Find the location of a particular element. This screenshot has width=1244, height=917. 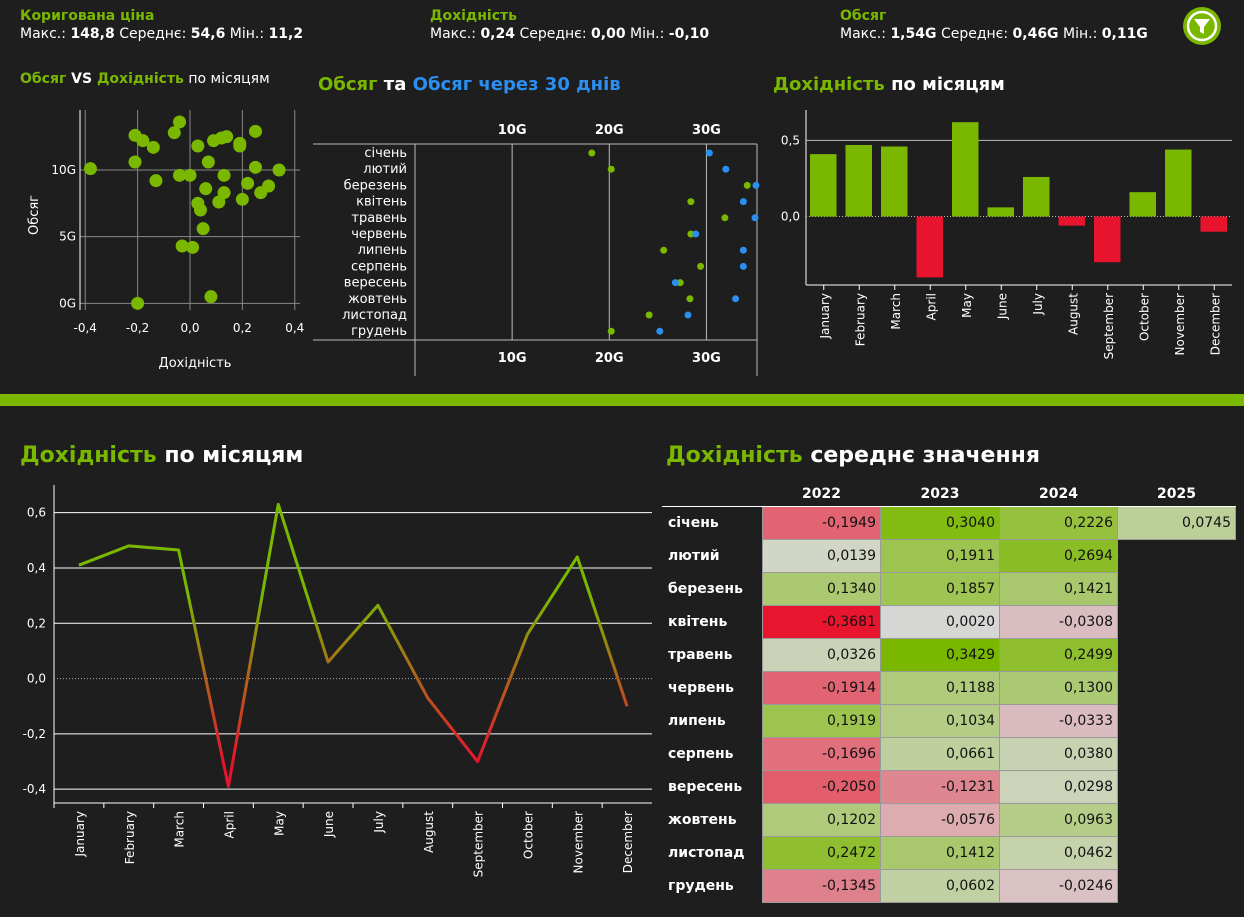

kpi-values: Макс.: 1,54G Середнє: 0,46G Мін.: 0,11G is located at coordinates (994, 34).